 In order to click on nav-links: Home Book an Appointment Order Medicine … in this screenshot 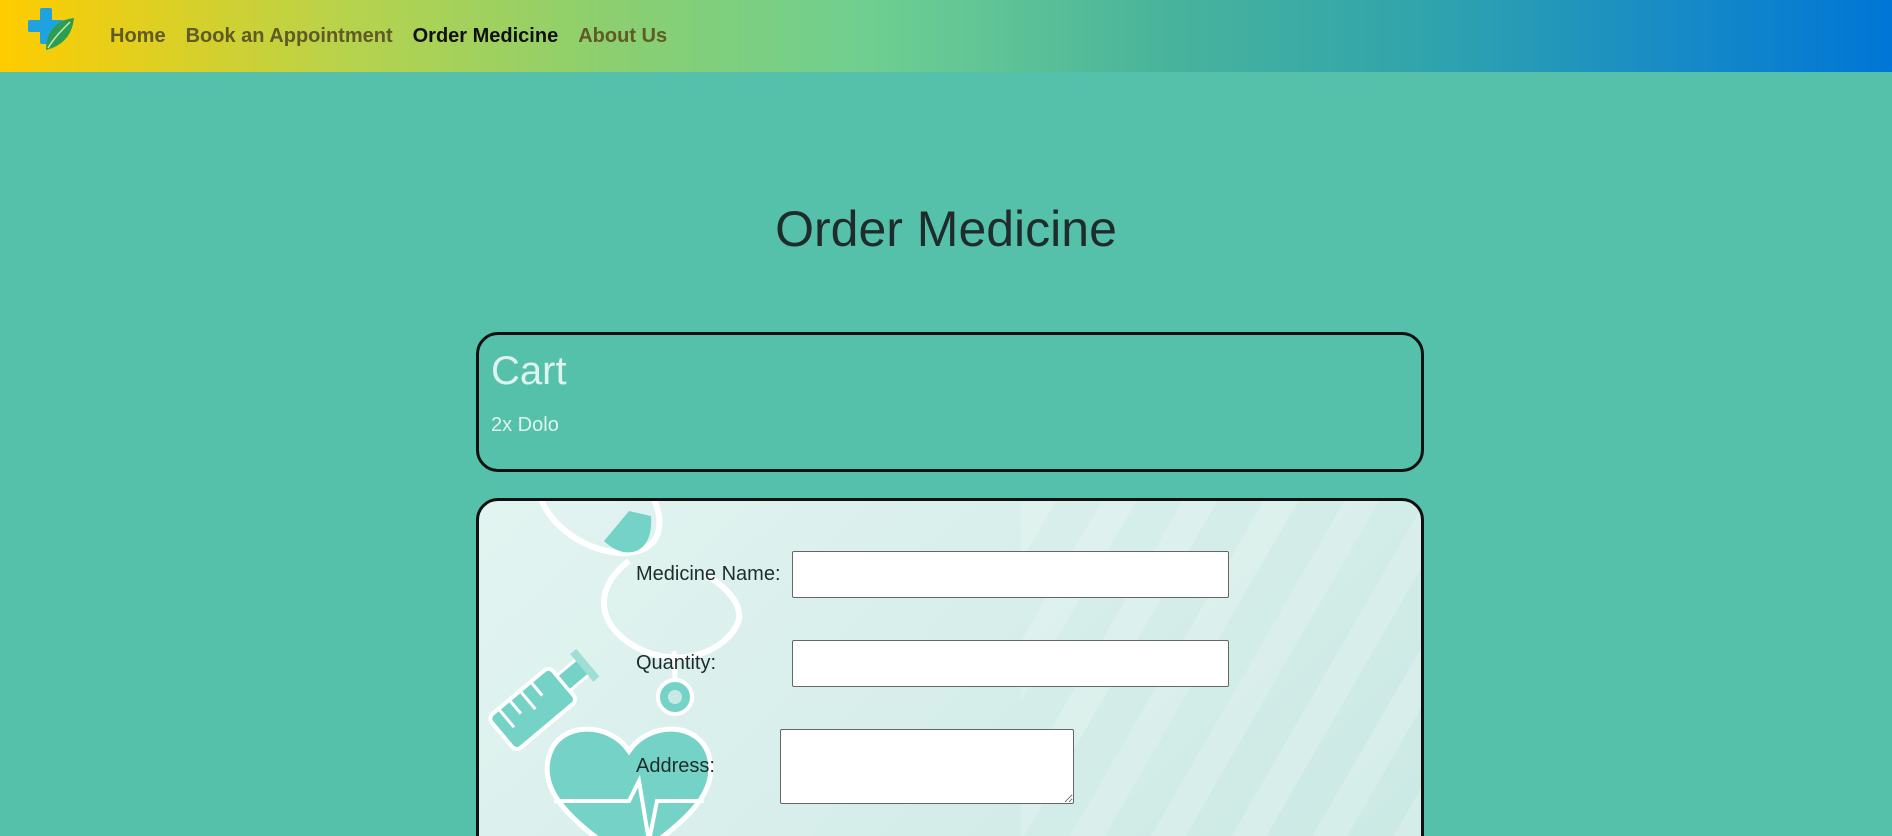, I will do `click(398, 36)`.